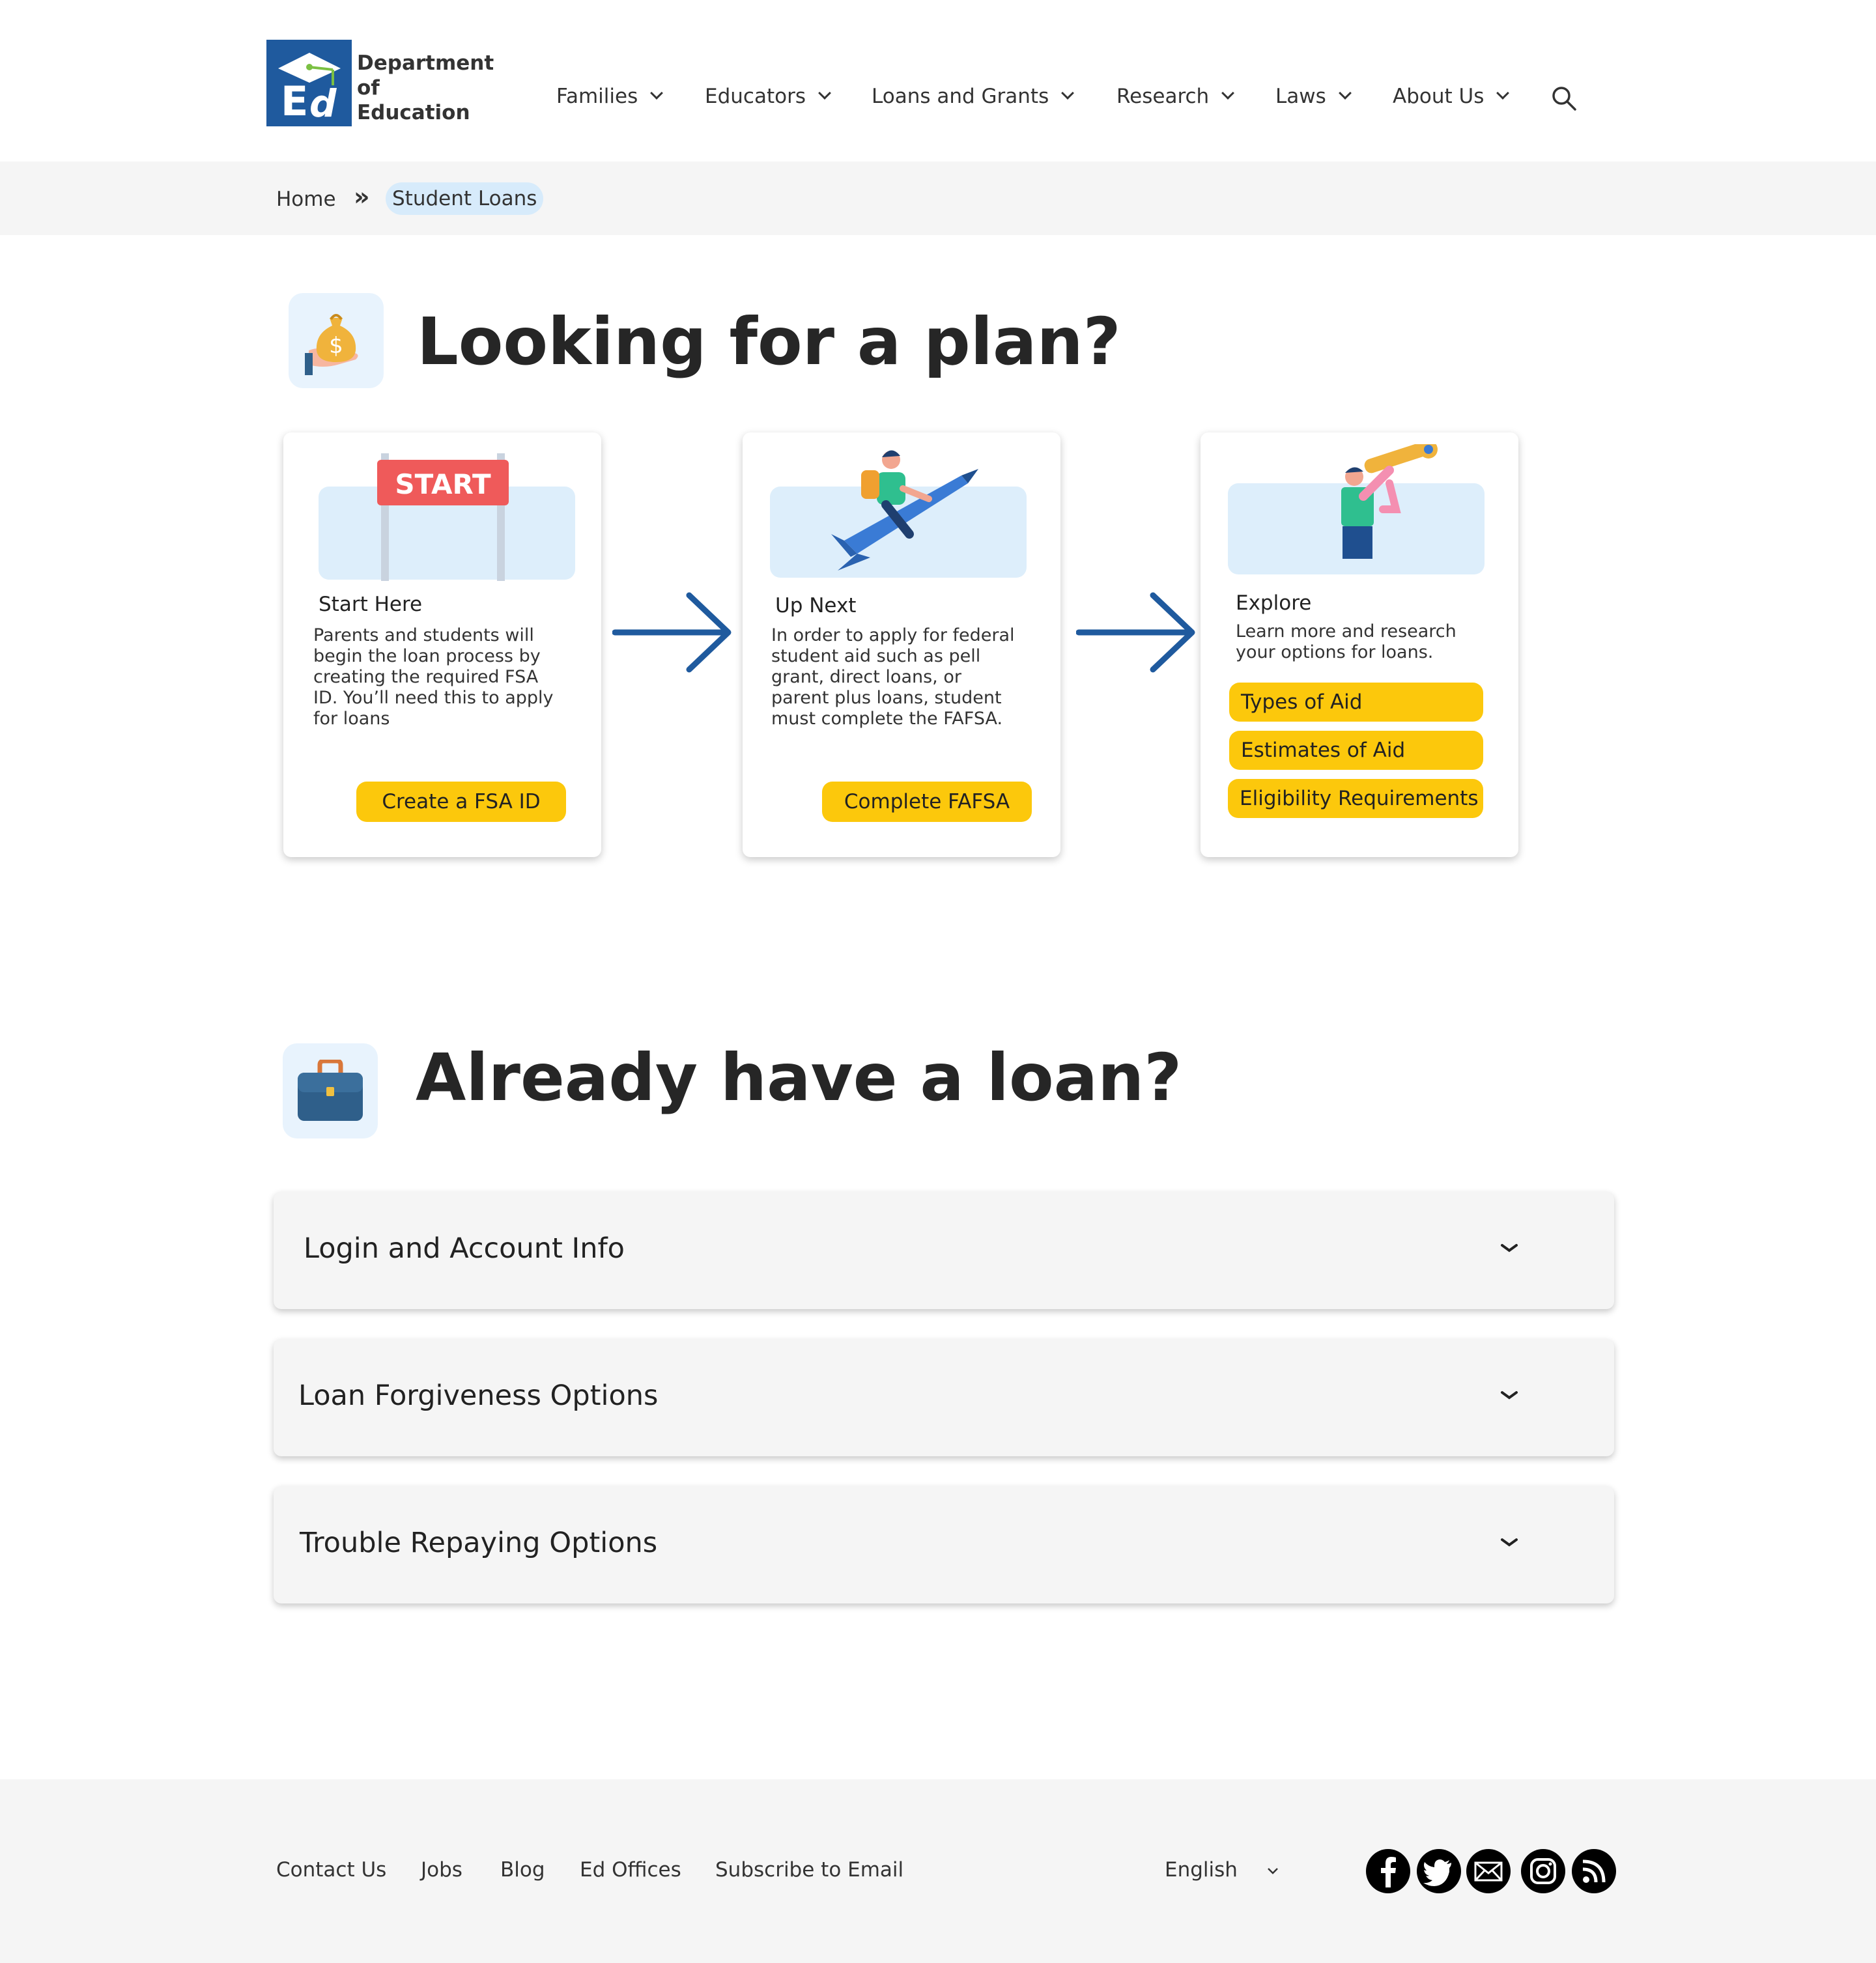 This screenshot has height=1963, width=1876. I want to click on types-of-aid-button: Types of Aid, so click(1356, 703).